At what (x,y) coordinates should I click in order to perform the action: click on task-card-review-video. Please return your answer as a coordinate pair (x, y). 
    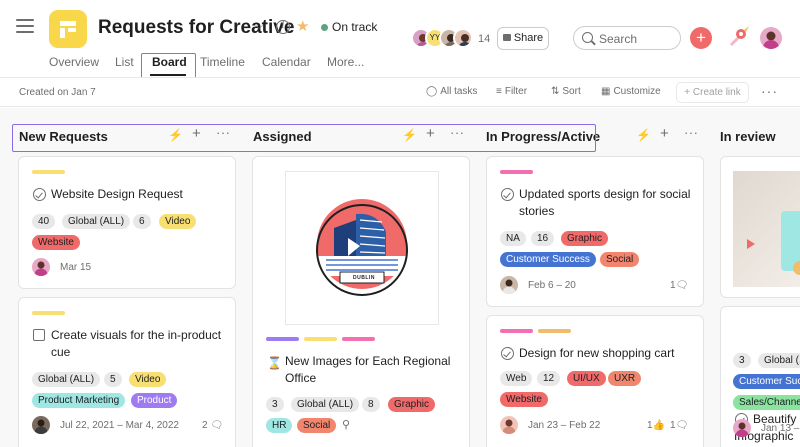
    Looking at the image, I should click on (760, 227).